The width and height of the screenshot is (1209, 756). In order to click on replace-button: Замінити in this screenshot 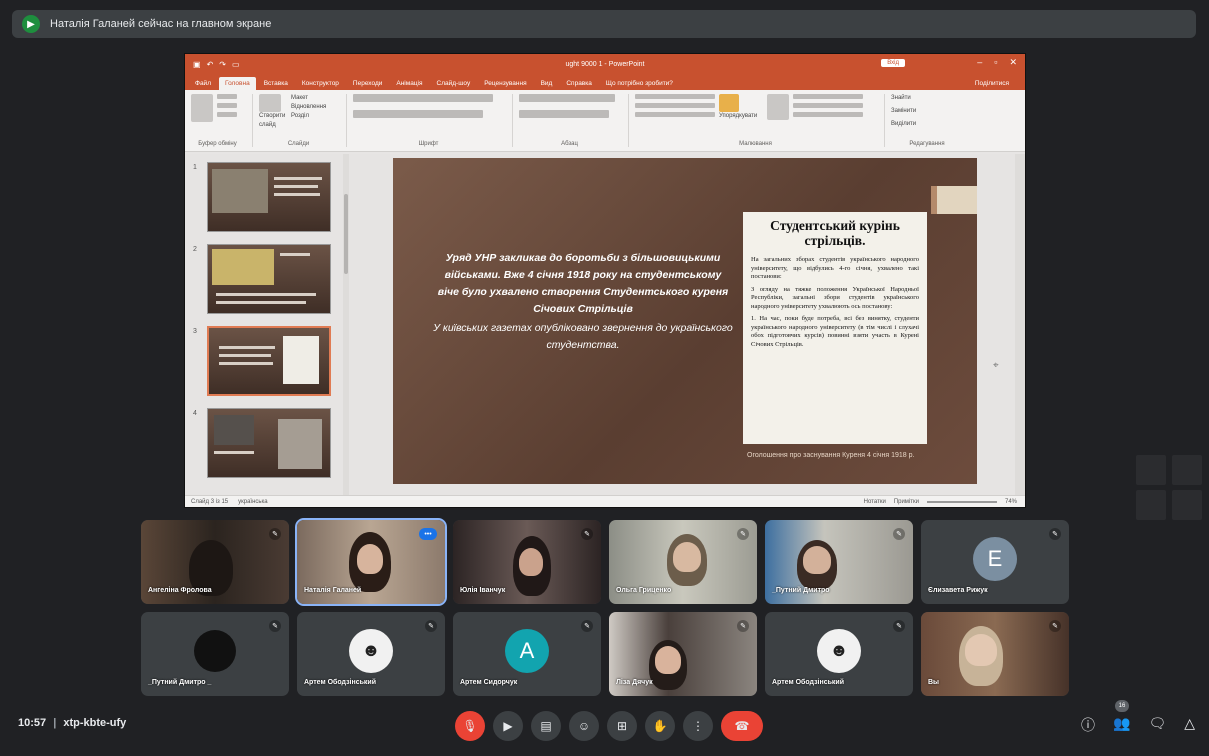, I will do `click(903, 111)`.